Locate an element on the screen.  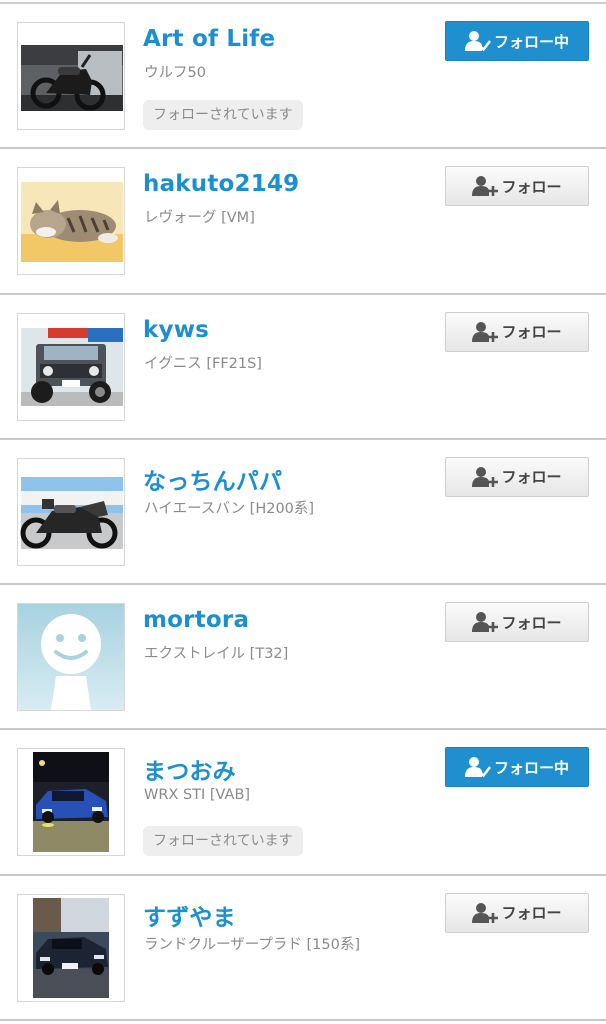
default-avatar-icon is located at coordinates (71, 657).